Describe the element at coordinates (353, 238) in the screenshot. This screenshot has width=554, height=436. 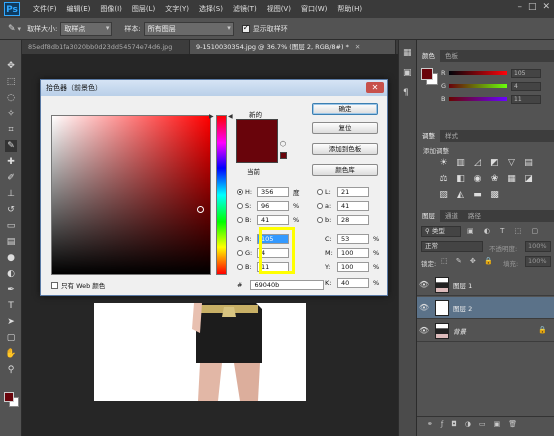
I see `cyan-input: 53` at that location.